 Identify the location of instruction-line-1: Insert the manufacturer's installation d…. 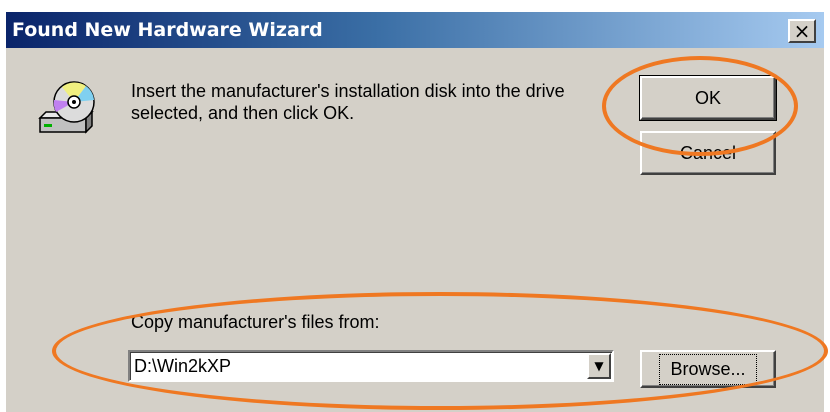
(348, 91).